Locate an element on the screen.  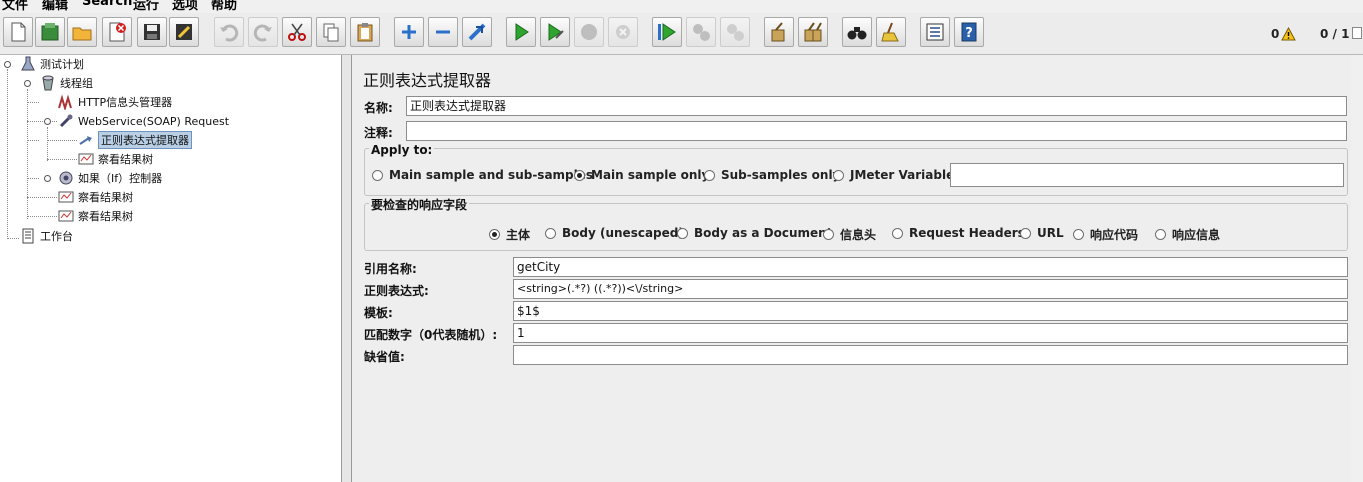
name-label: 名称: is located at coordinates (378, 108).